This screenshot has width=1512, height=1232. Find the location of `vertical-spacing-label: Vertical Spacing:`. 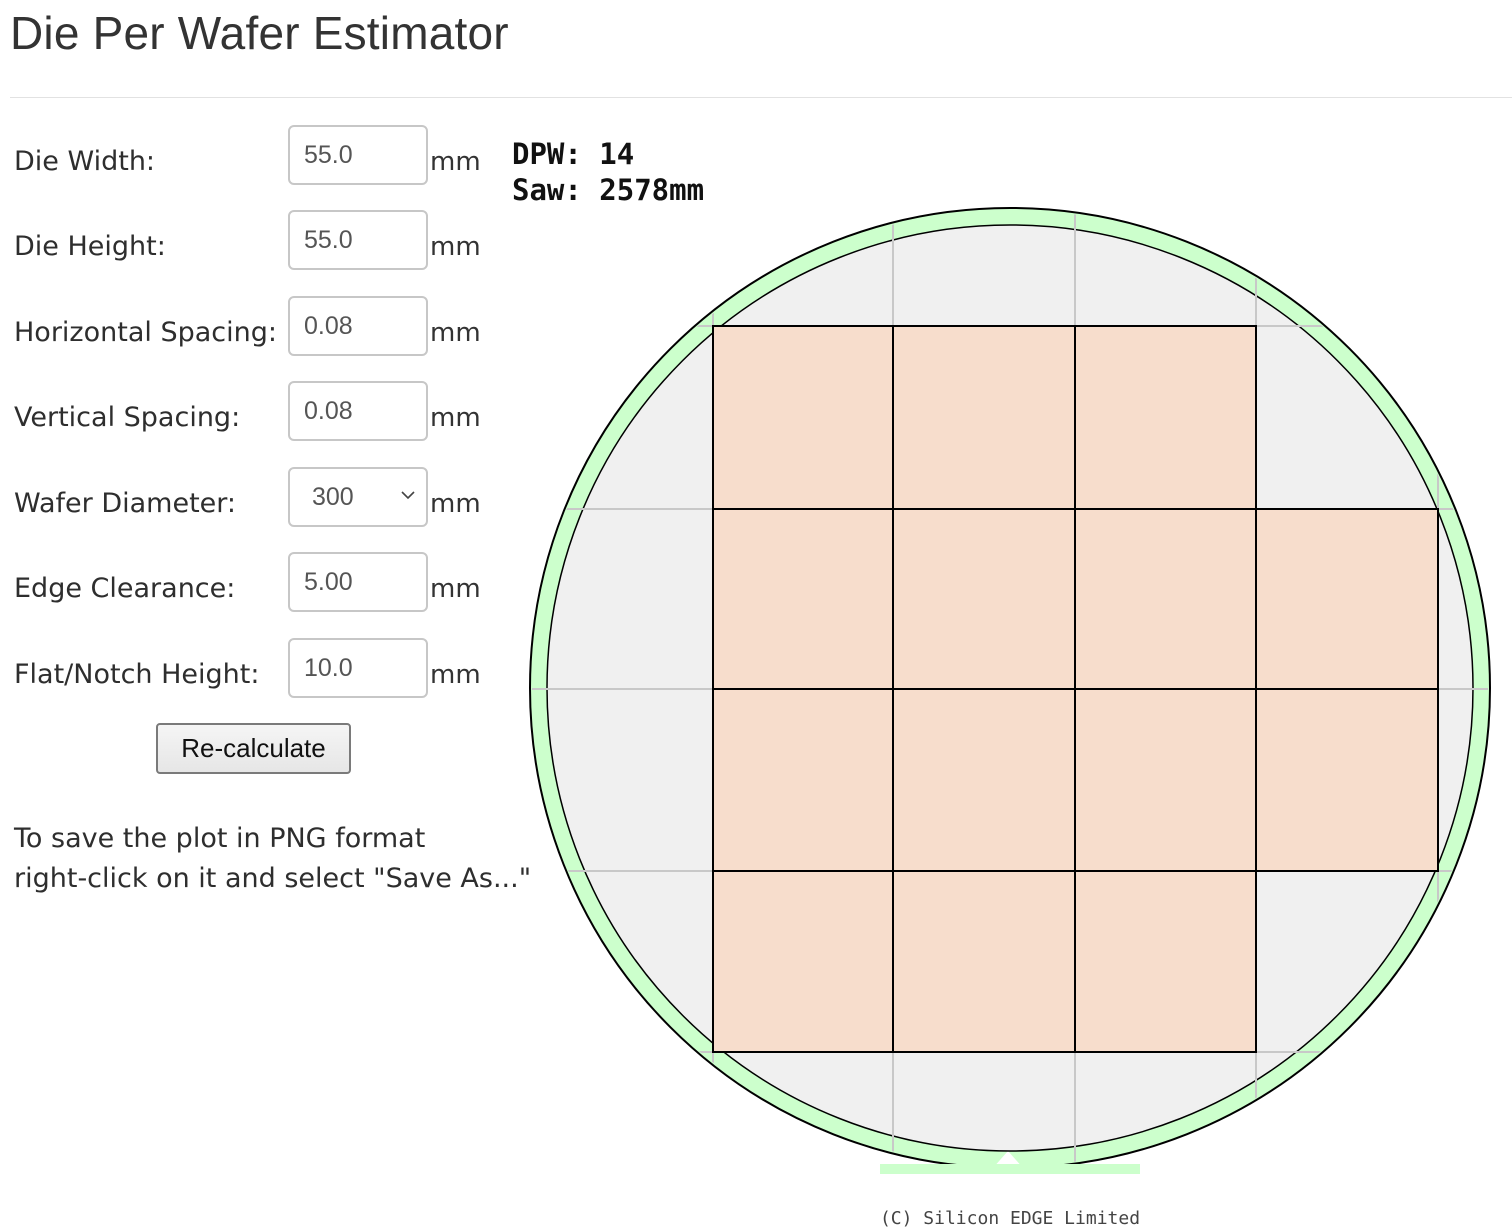

vertical-spacing-label: Vertical Spacing: is located at coordinates (127, 417).